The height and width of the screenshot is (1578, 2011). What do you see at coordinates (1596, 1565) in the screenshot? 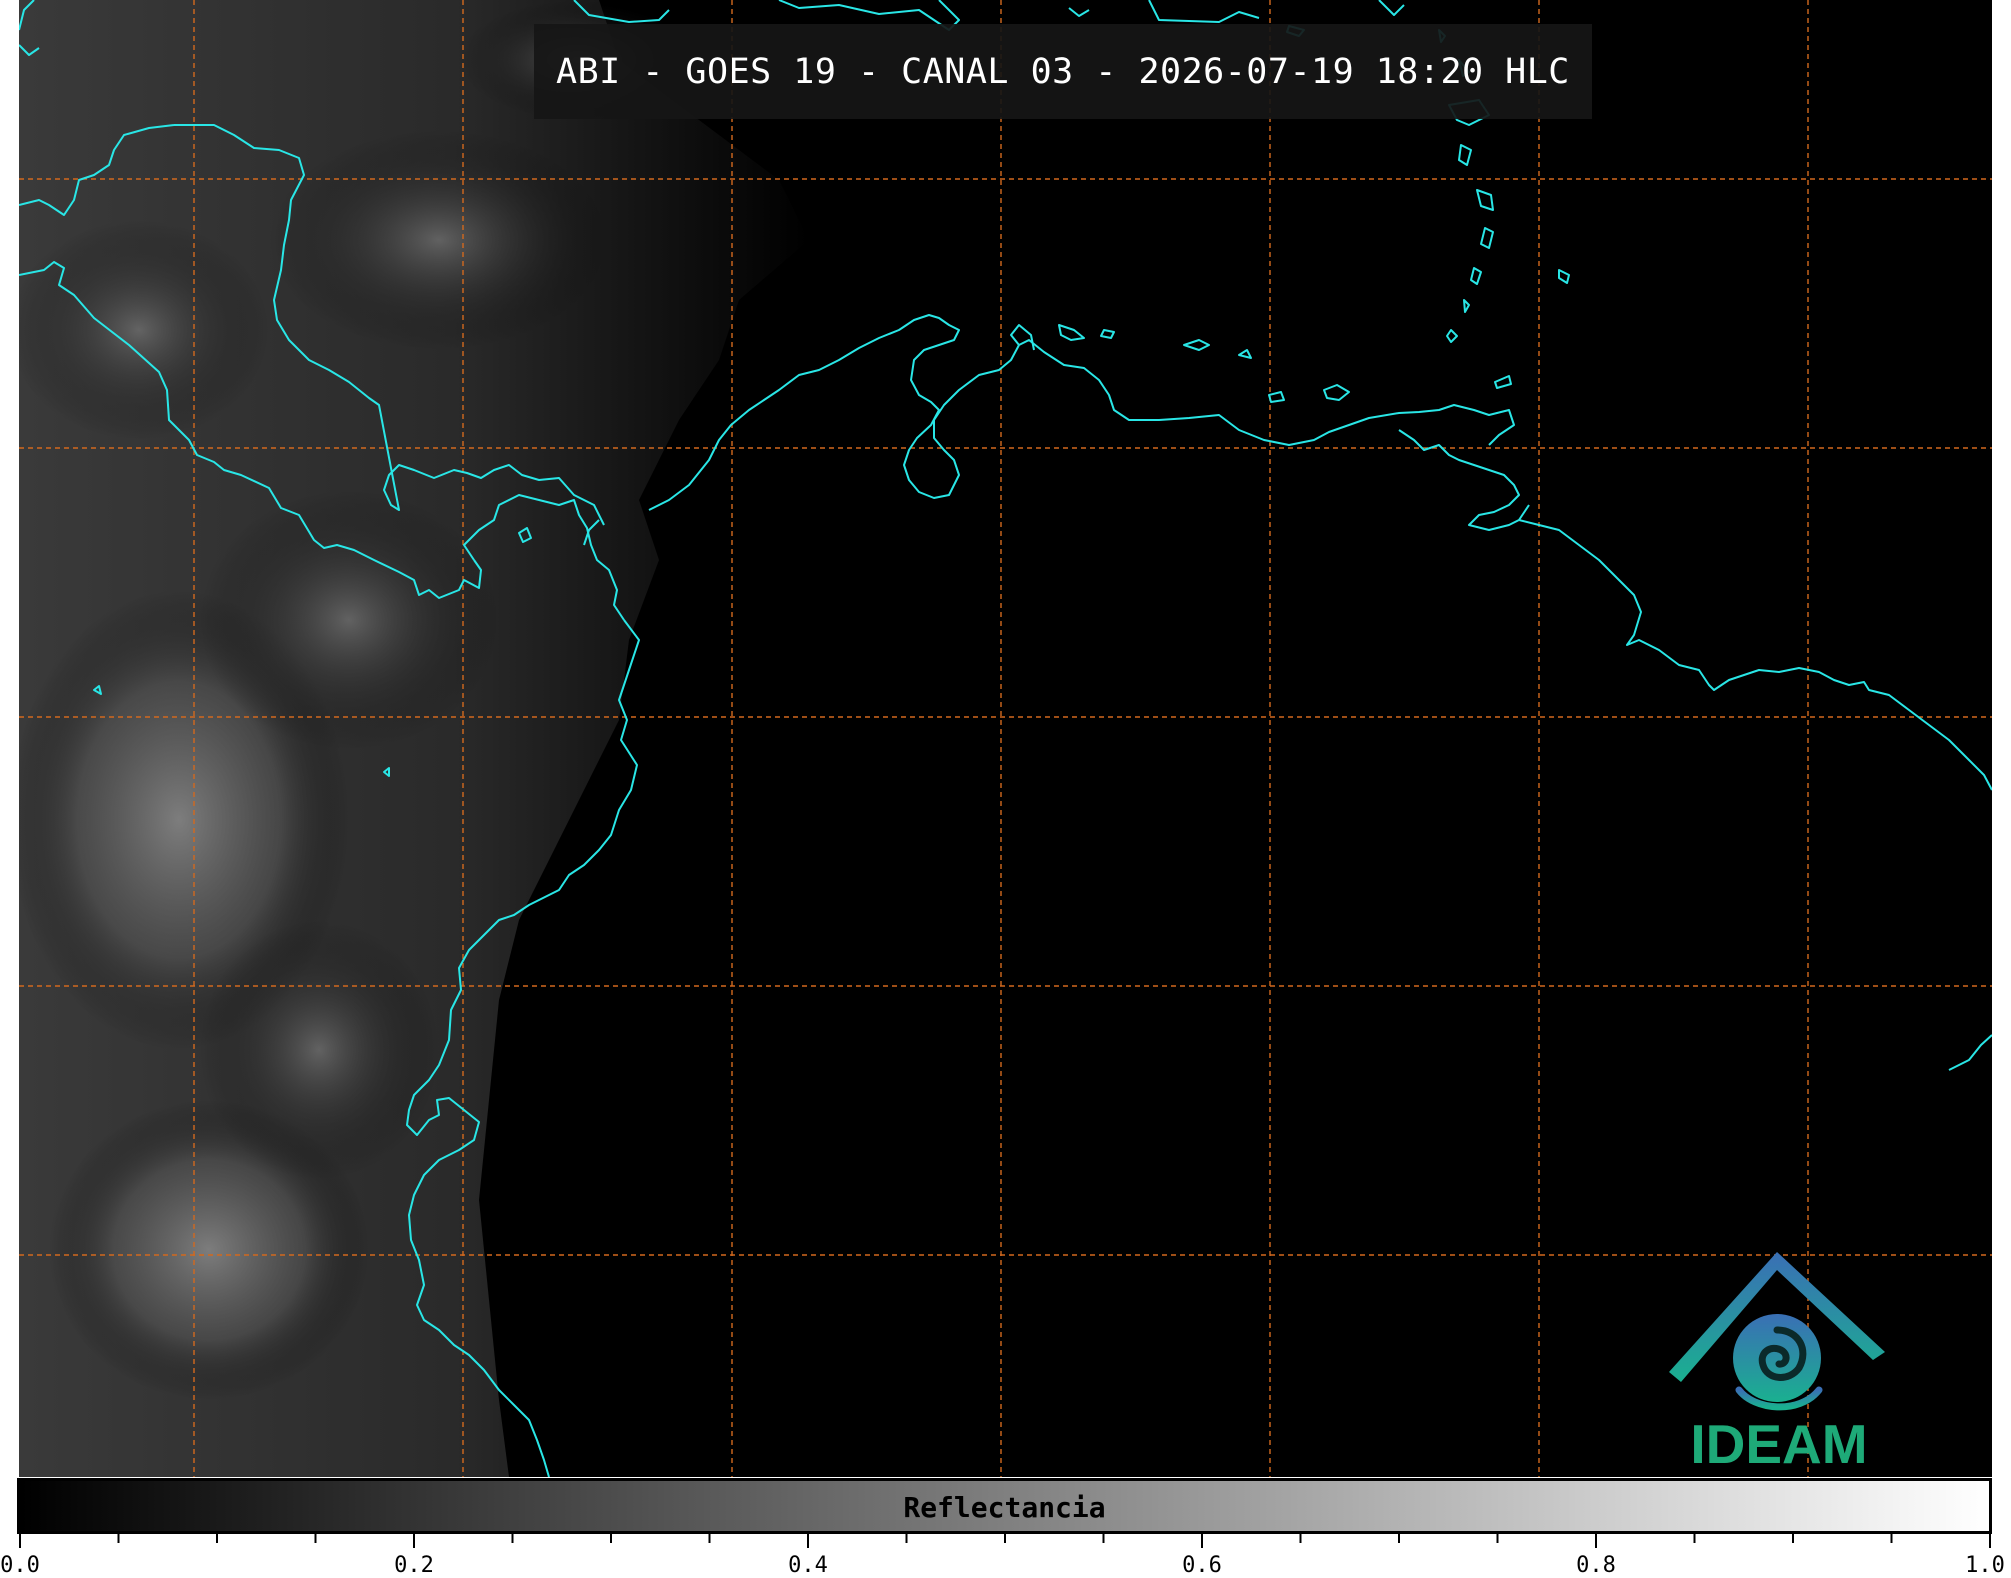
I see `colorbar-tick-label: 0.8` at bounding box center [1596, 1565].